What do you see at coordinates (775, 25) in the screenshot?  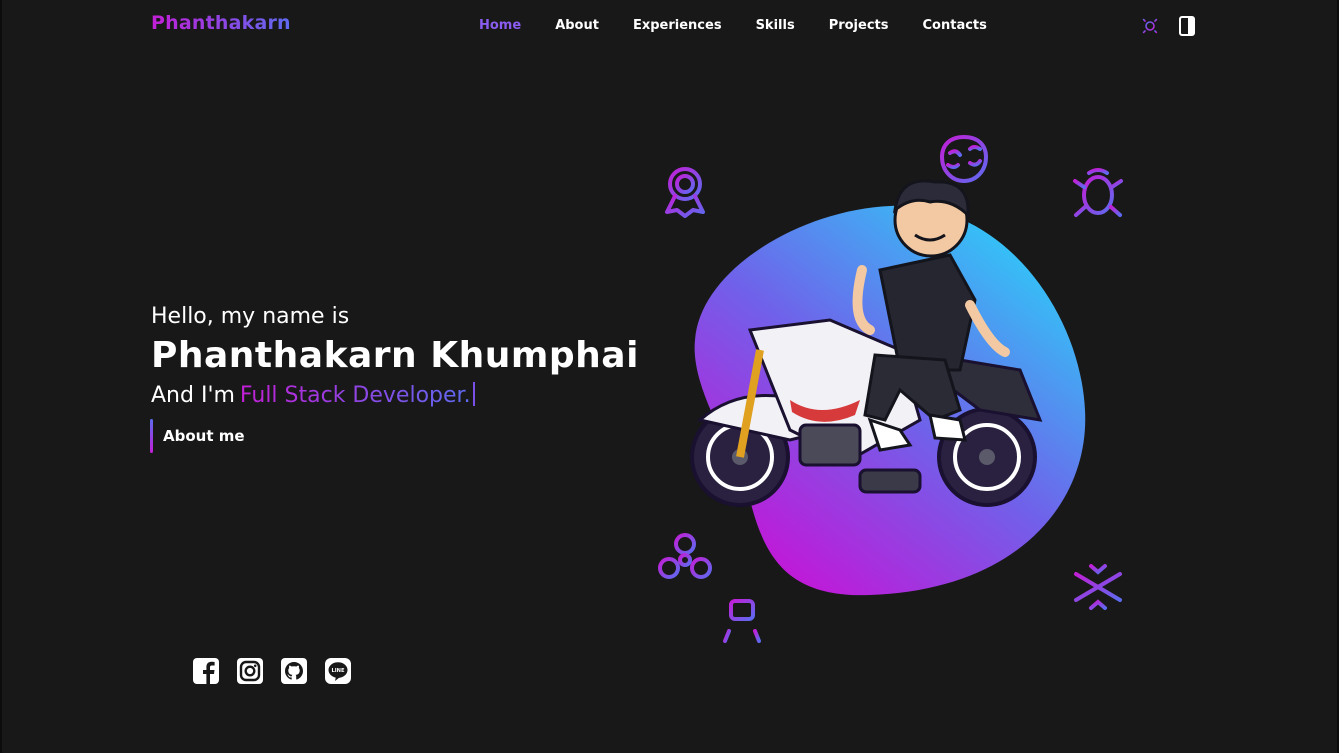 I see `nav-skills: Skills` at bounding box center [775, 25].